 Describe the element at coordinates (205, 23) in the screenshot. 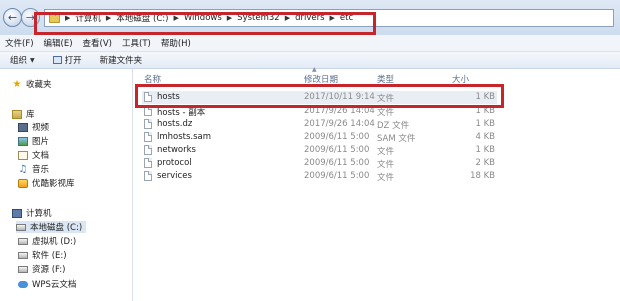

I see `address-highlight-box` at that location.